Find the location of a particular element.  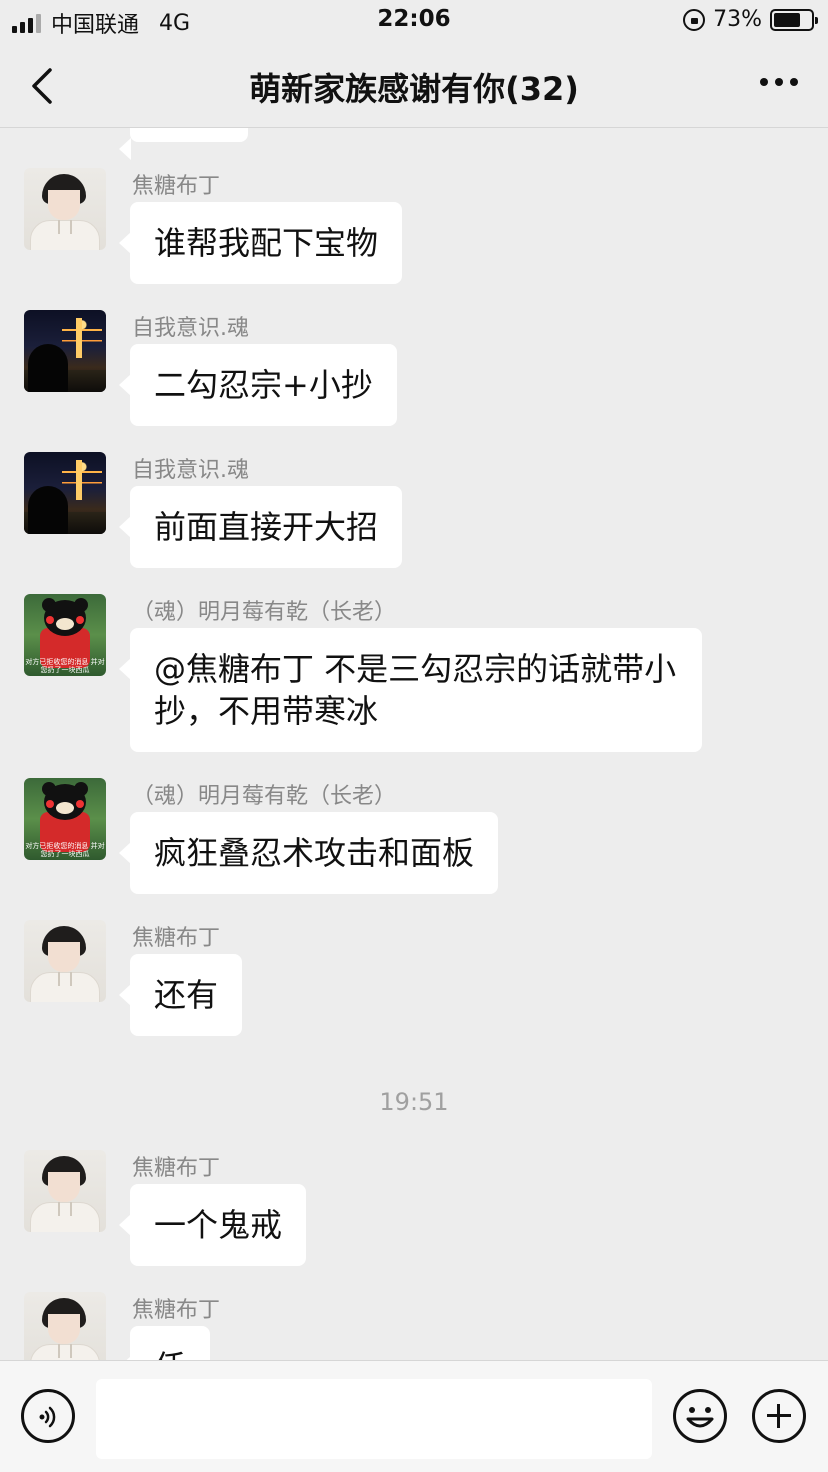

voice-icon is located at coordinates (48, 1416).